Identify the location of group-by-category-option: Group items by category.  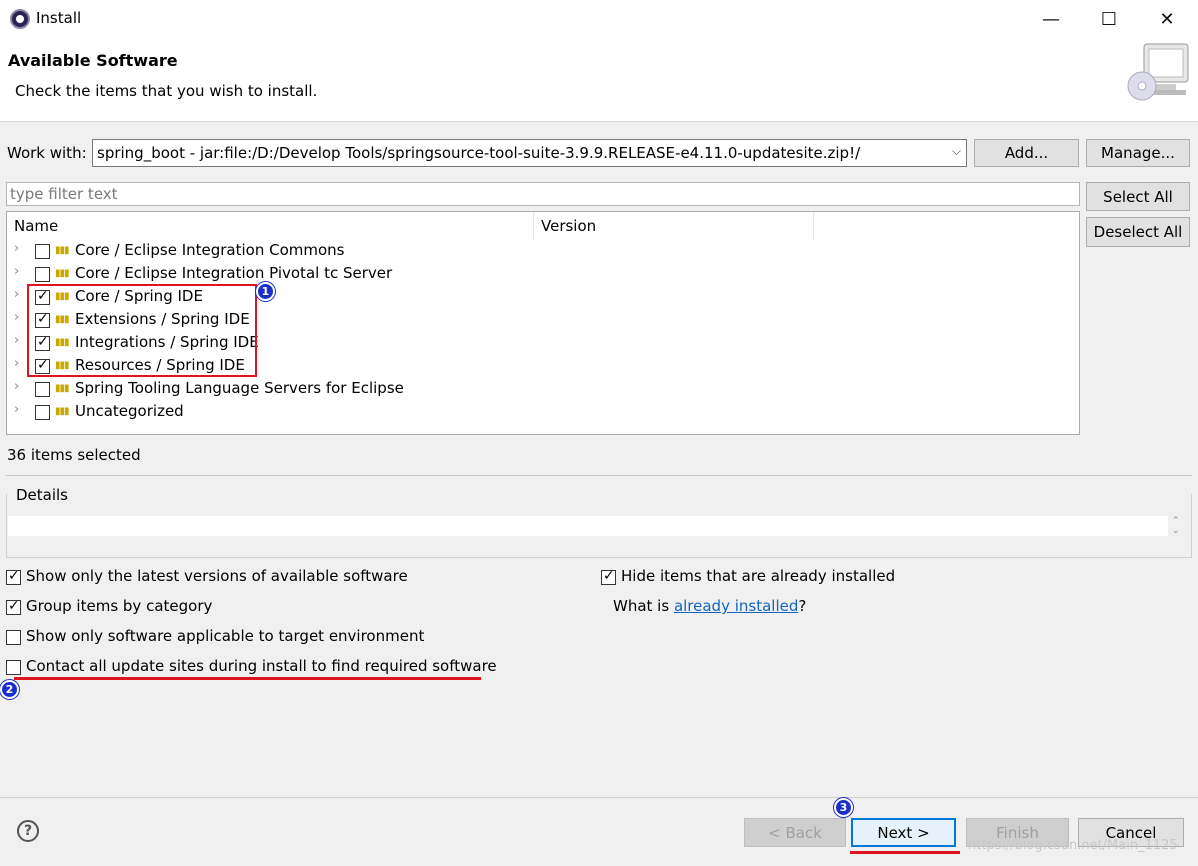
(256, 608).